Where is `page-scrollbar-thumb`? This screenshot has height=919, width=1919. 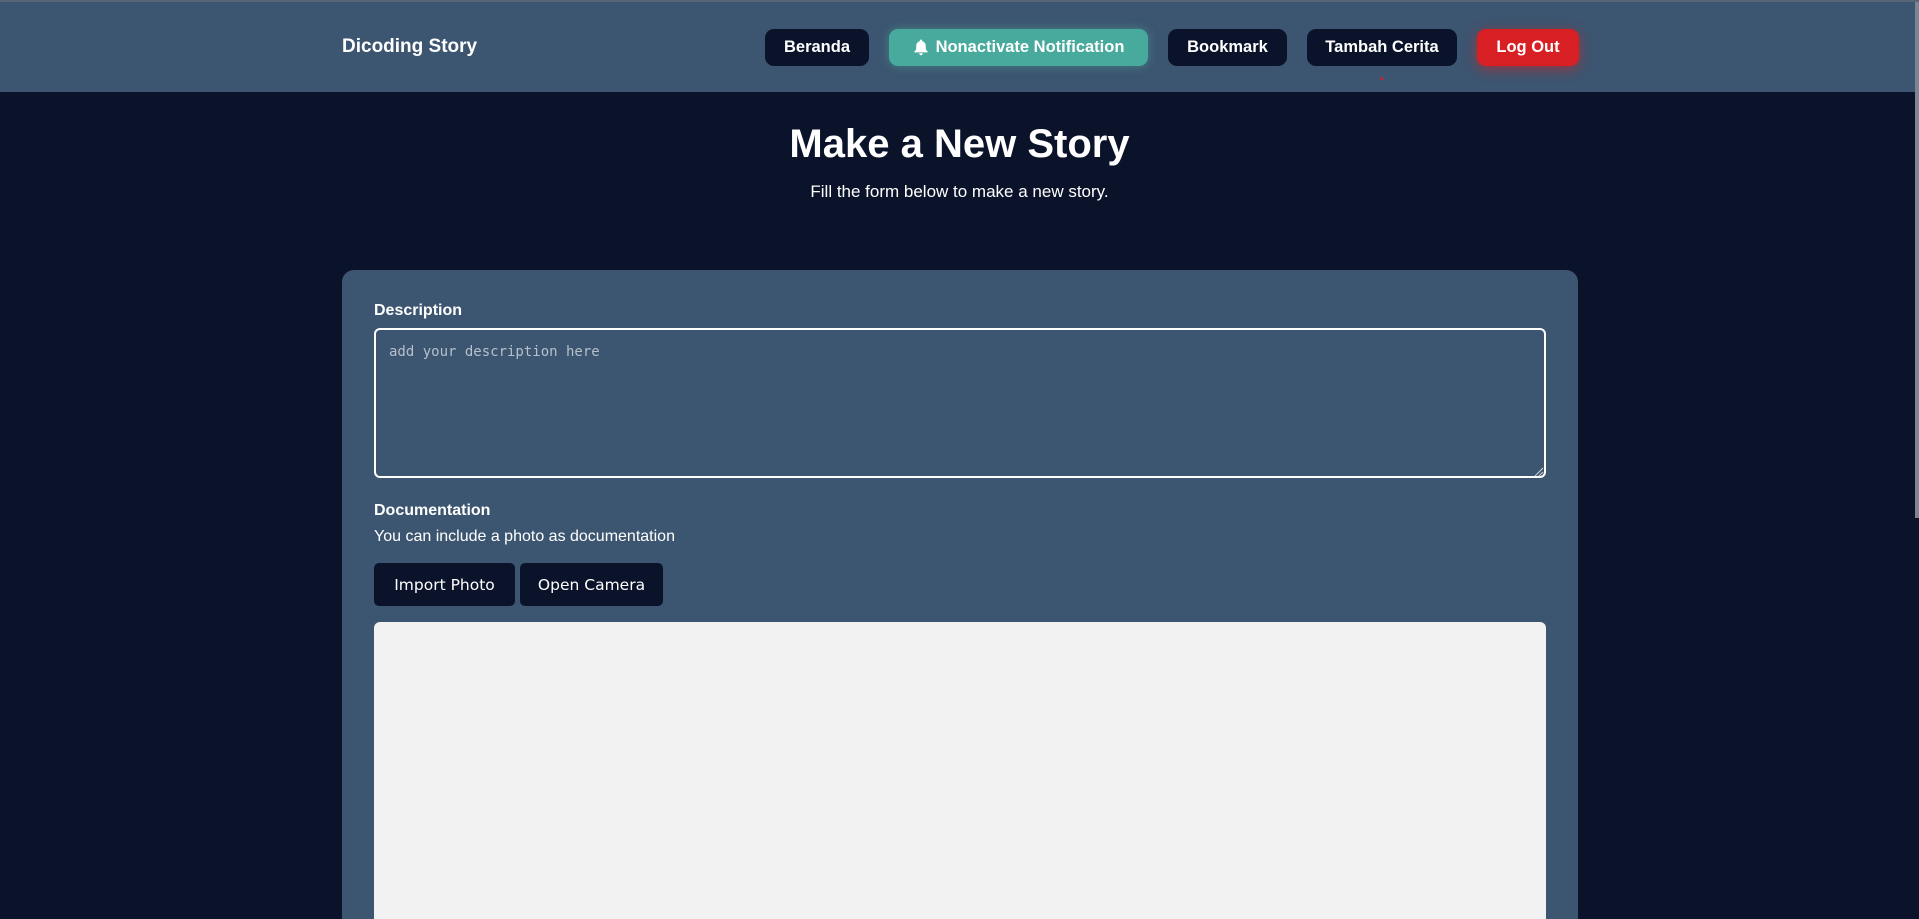
page-scrollbar-thumb is located at coordinates (1917, 260).